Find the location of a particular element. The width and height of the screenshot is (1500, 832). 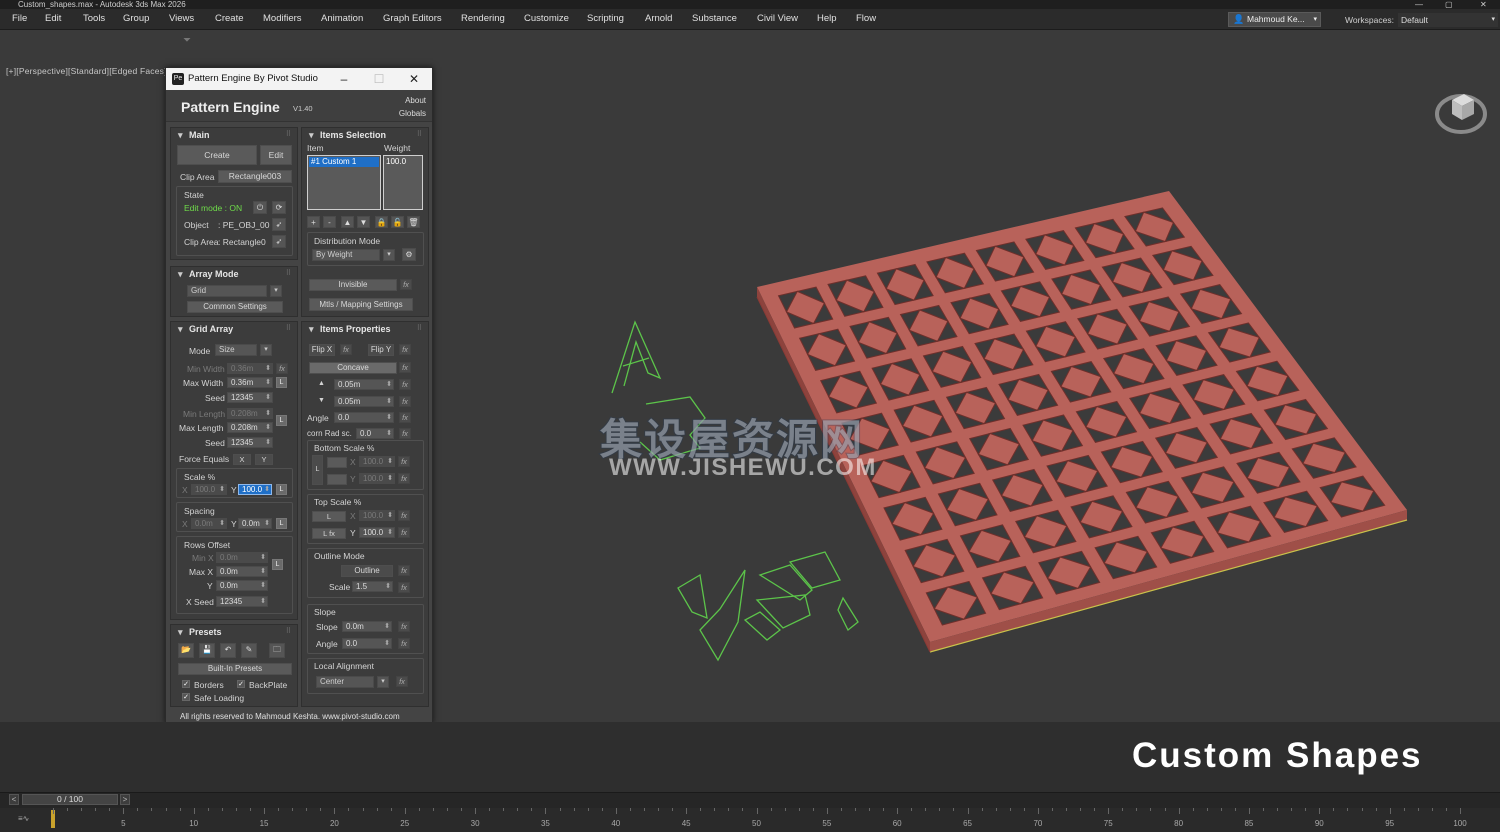

min-x-spinner: 0.0m is located at coordinates (242, 557).